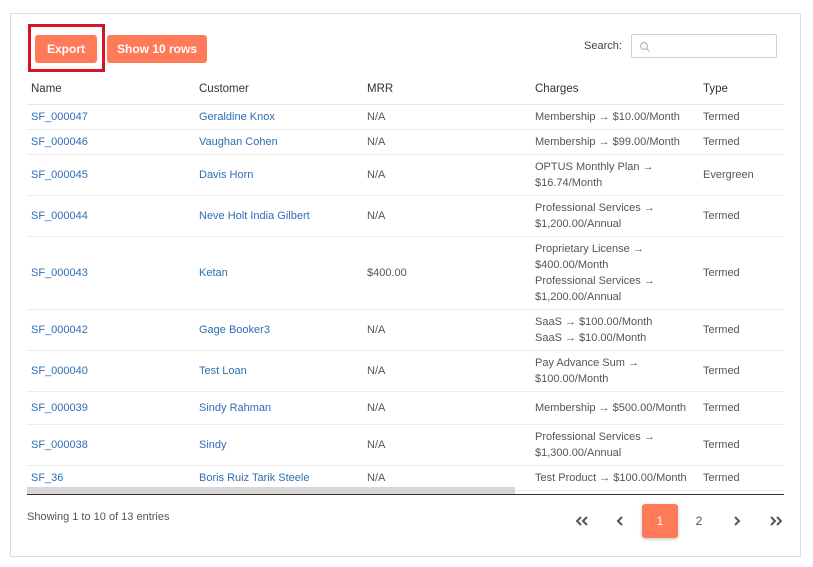 The image size is (813, 567). Describe the element at coordinates (98, 517) in the screenshot. I see `entries-info: Showing 1 to 10 of 13 entries` at that location.